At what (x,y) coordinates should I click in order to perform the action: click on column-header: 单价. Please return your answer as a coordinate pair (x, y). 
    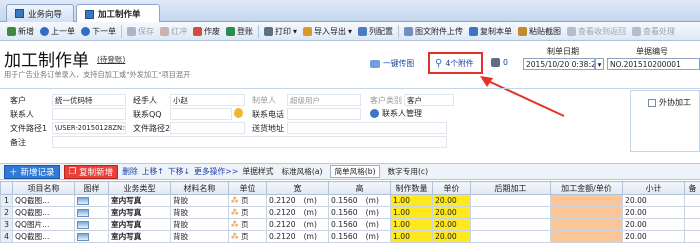
    Looking at the image, I should click on (451, 188).